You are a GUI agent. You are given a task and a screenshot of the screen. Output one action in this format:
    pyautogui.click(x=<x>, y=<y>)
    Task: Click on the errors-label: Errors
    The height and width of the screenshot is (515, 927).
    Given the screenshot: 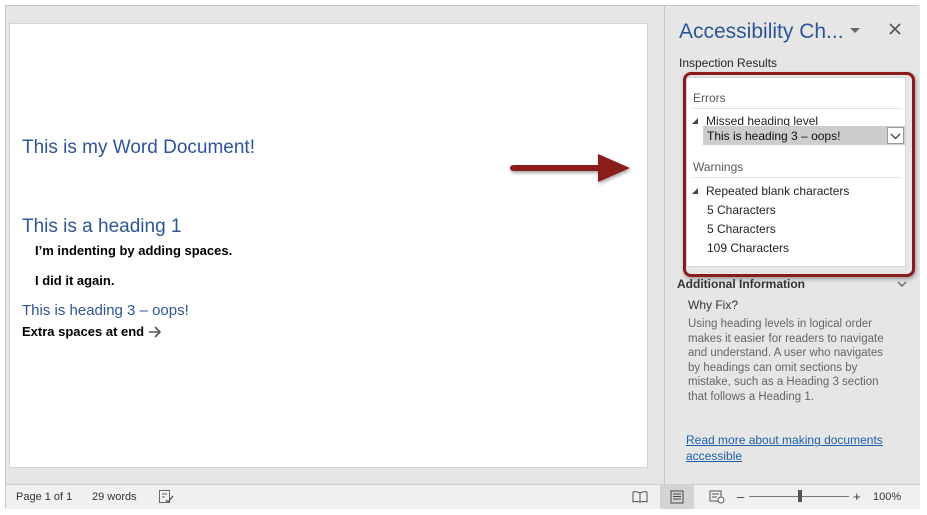 What is the action you would take?
    pyautogui.click(x=709, y=98)
    